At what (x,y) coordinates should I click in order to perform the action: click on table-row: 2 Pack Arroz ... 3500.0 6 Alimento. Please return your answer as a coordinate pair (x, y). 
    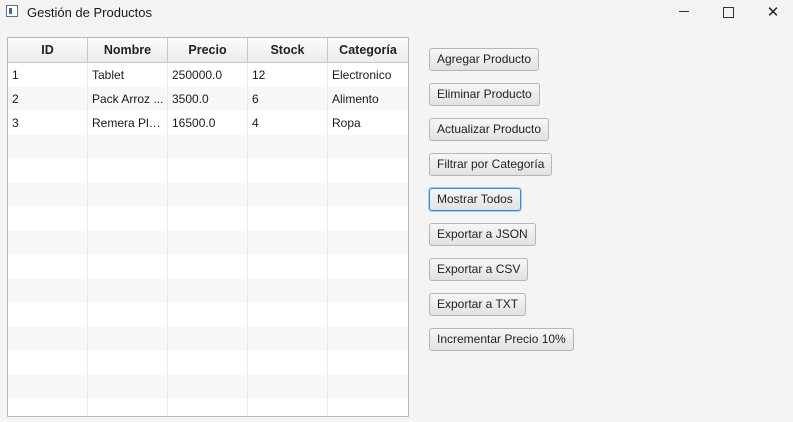
    Looking at the image, I should click on (208, 99).